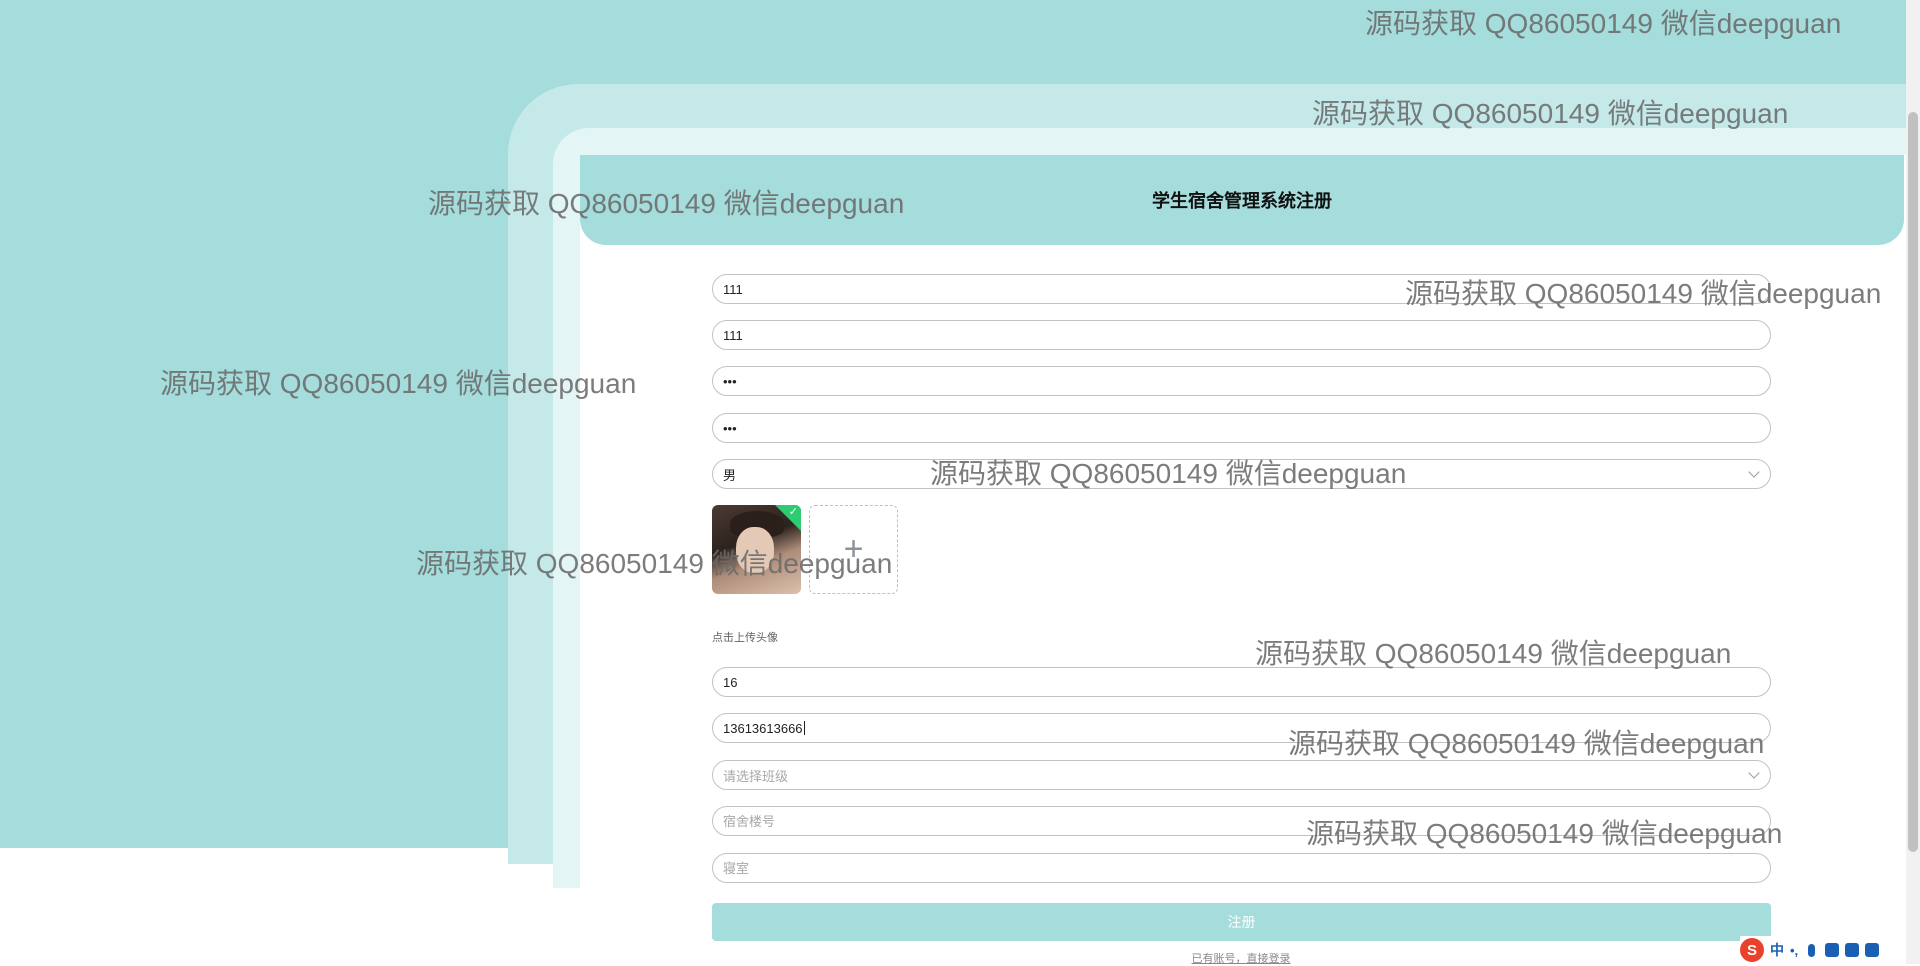  What do you see at coordinates (1241, 775) in the screenshot?
I see `class-select: 请选择班级` at bounding box center [1241, 775].